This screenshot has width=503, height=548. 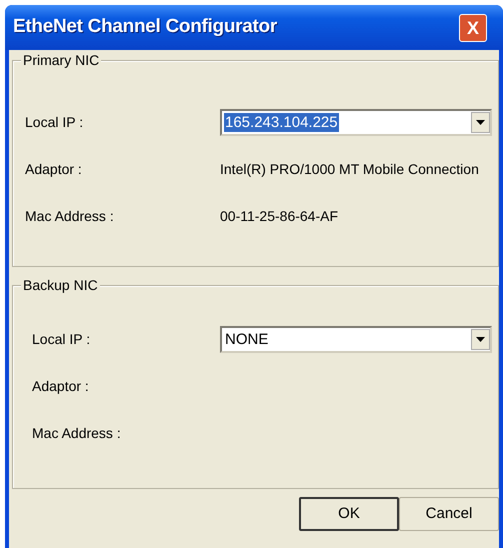 I want to click on ip-dropdown: NONE, so click(x=356, y=339).